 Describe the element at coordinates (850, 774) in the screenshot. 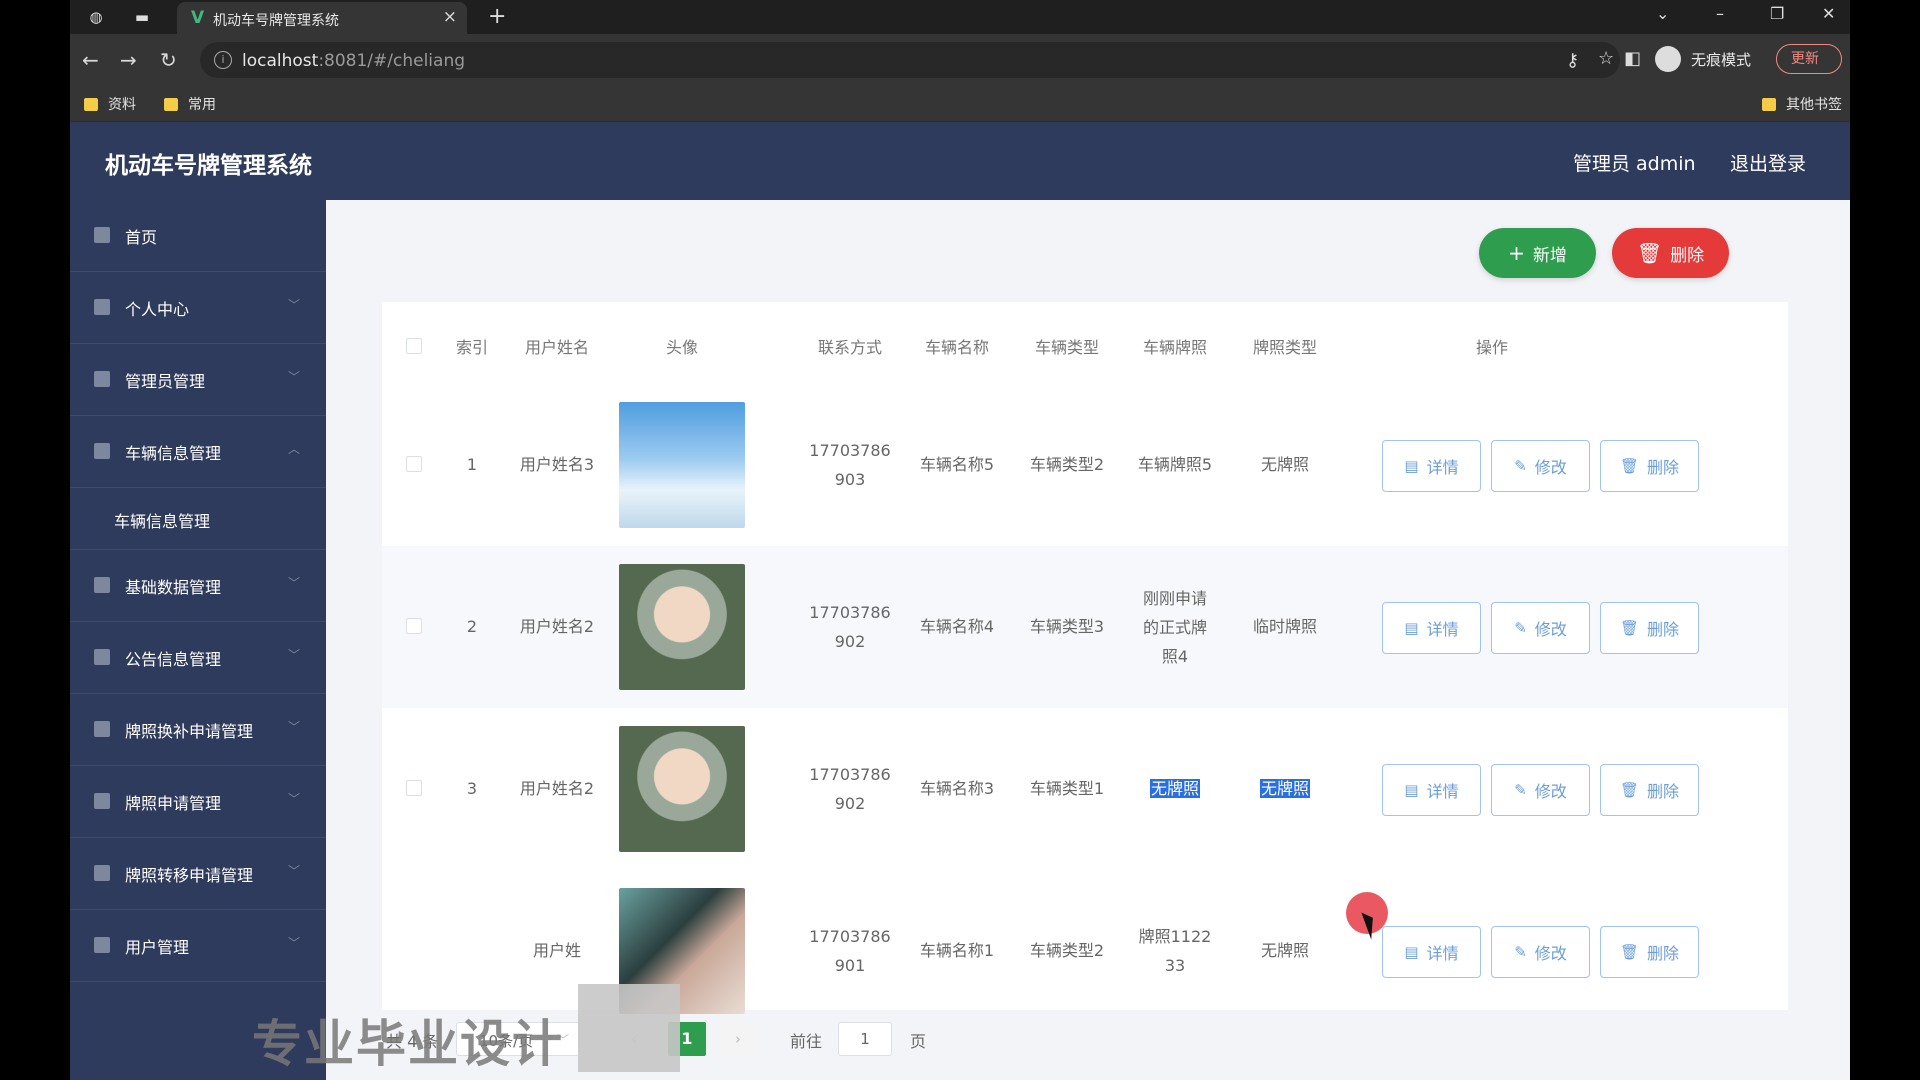

I see `phone-line-1: 17703786` at that location.